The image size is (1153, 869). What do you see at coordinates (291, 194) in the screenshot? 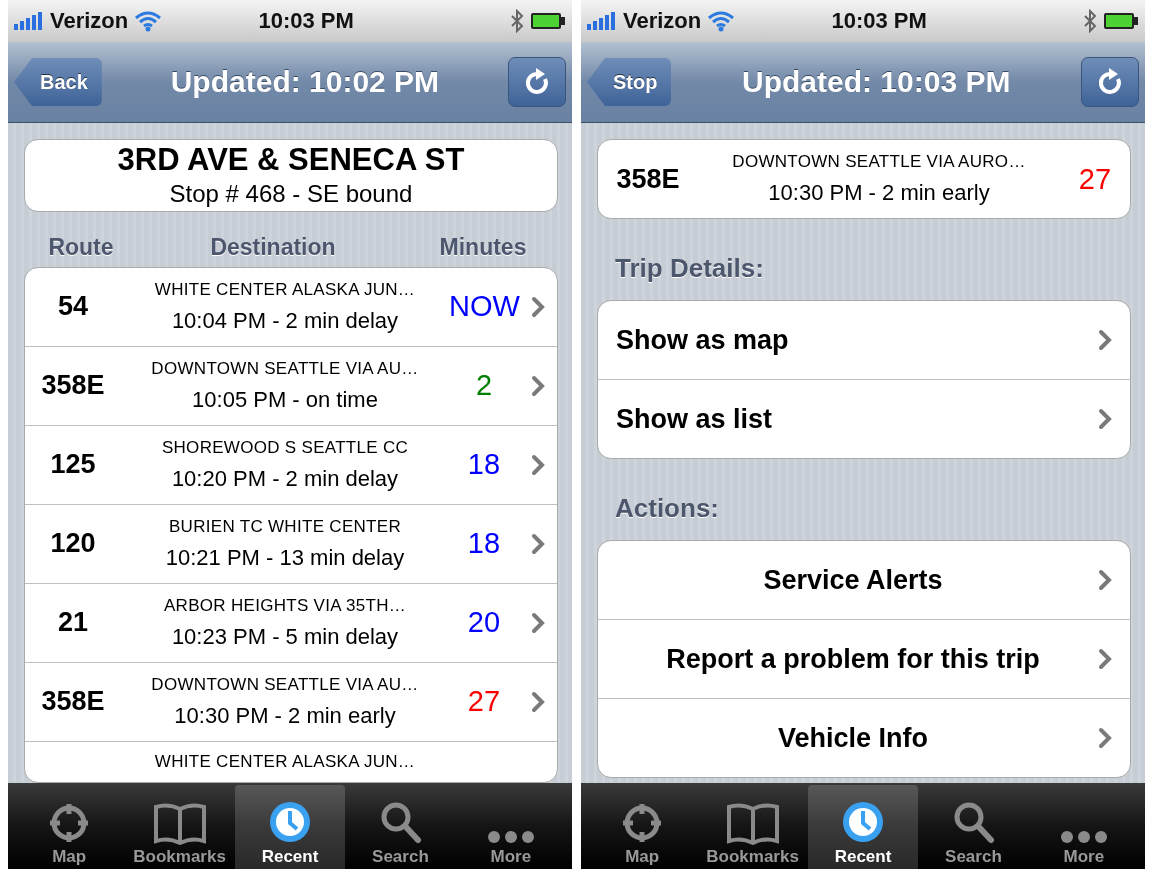
I see `stop-detail: Stop # 468 - SE bound` at bounding box center [291, 194].